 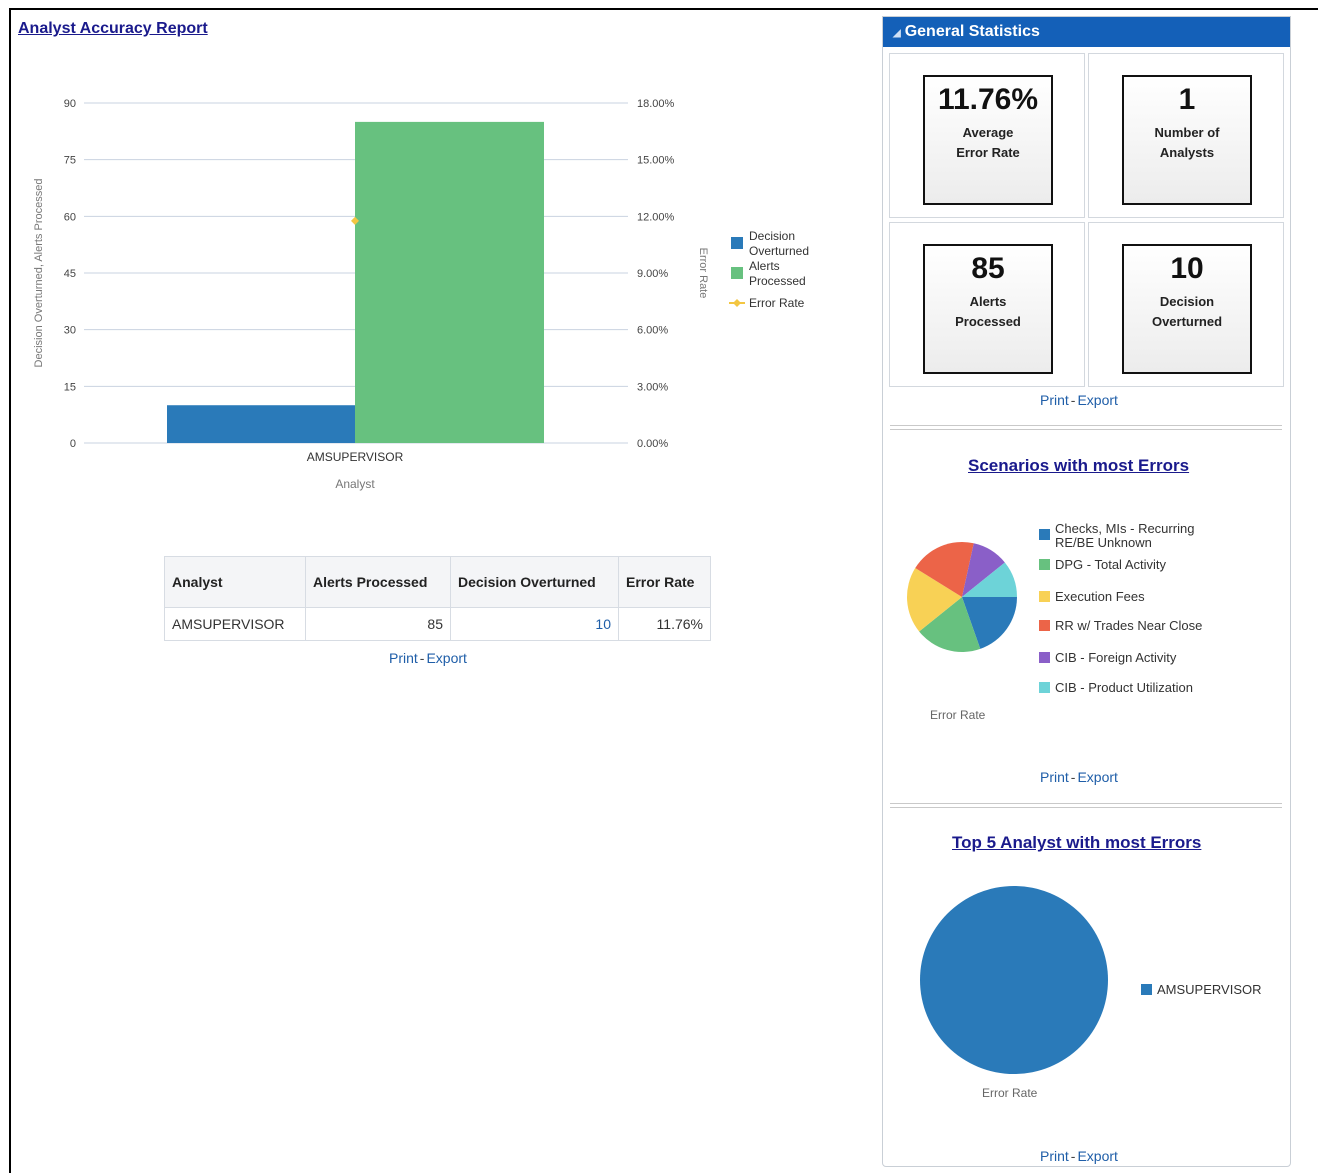 What do you see at coordinates (70, 274) in the screenshot?
I see `y-tick-label: 45` at bounding box center [70, 274].